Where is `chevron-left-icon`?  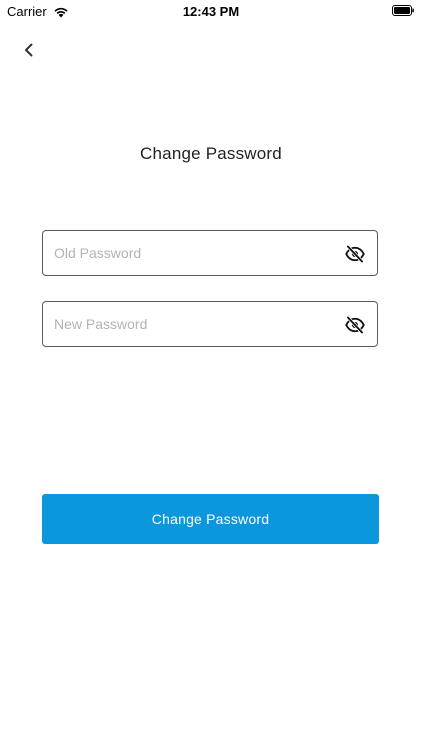
chevron-left-icon is located at coordinates (29, 50).